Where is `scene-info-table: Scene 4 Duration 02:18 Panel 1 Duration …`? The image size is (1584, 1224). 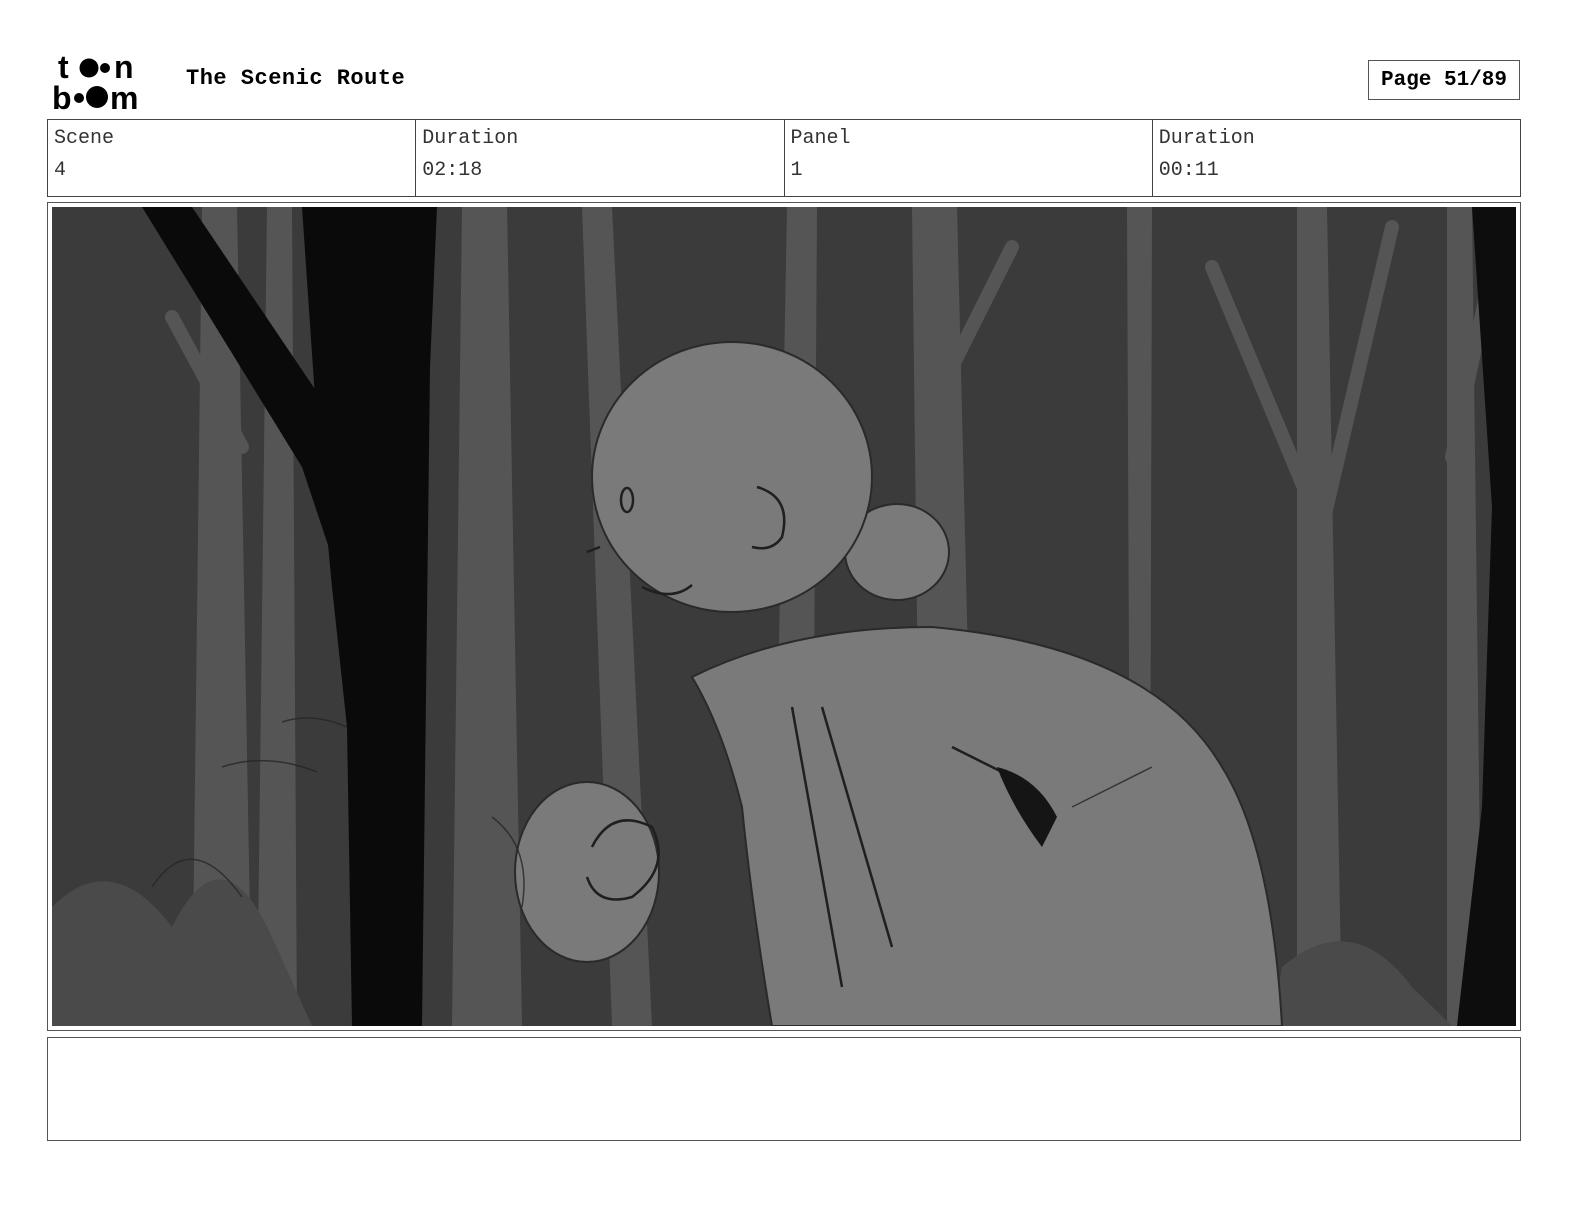
scene-info-table: Scene 4 Duration 02:18 Panel 1 Duration … is located at coordinates (784, 158).